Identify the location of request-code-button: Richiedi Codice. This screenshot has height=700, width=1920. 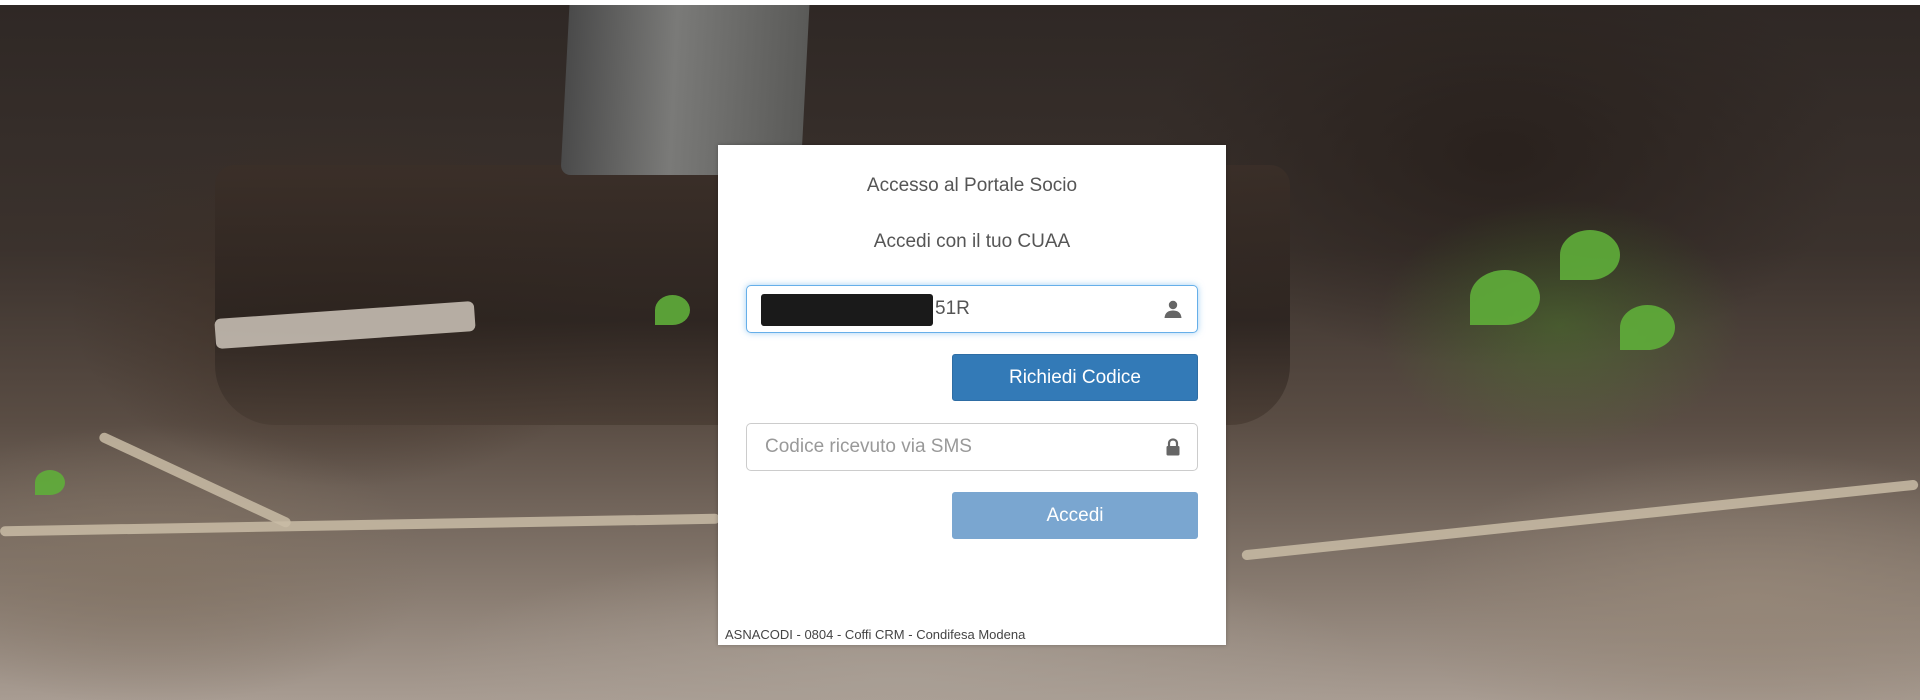
(1075, 377).